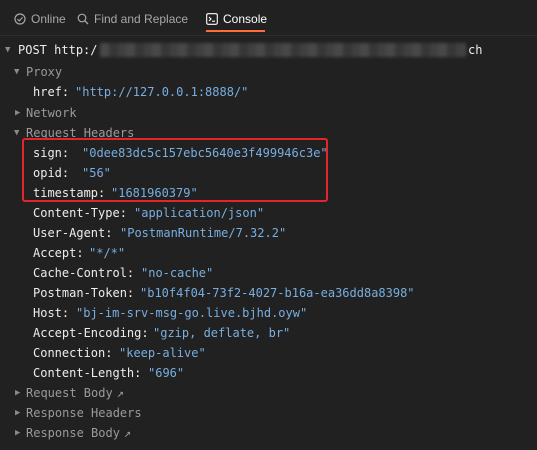  Describe the element at coordinates (87, 373) in the screenshot. I see `header-key: Content-Length:` at that location.